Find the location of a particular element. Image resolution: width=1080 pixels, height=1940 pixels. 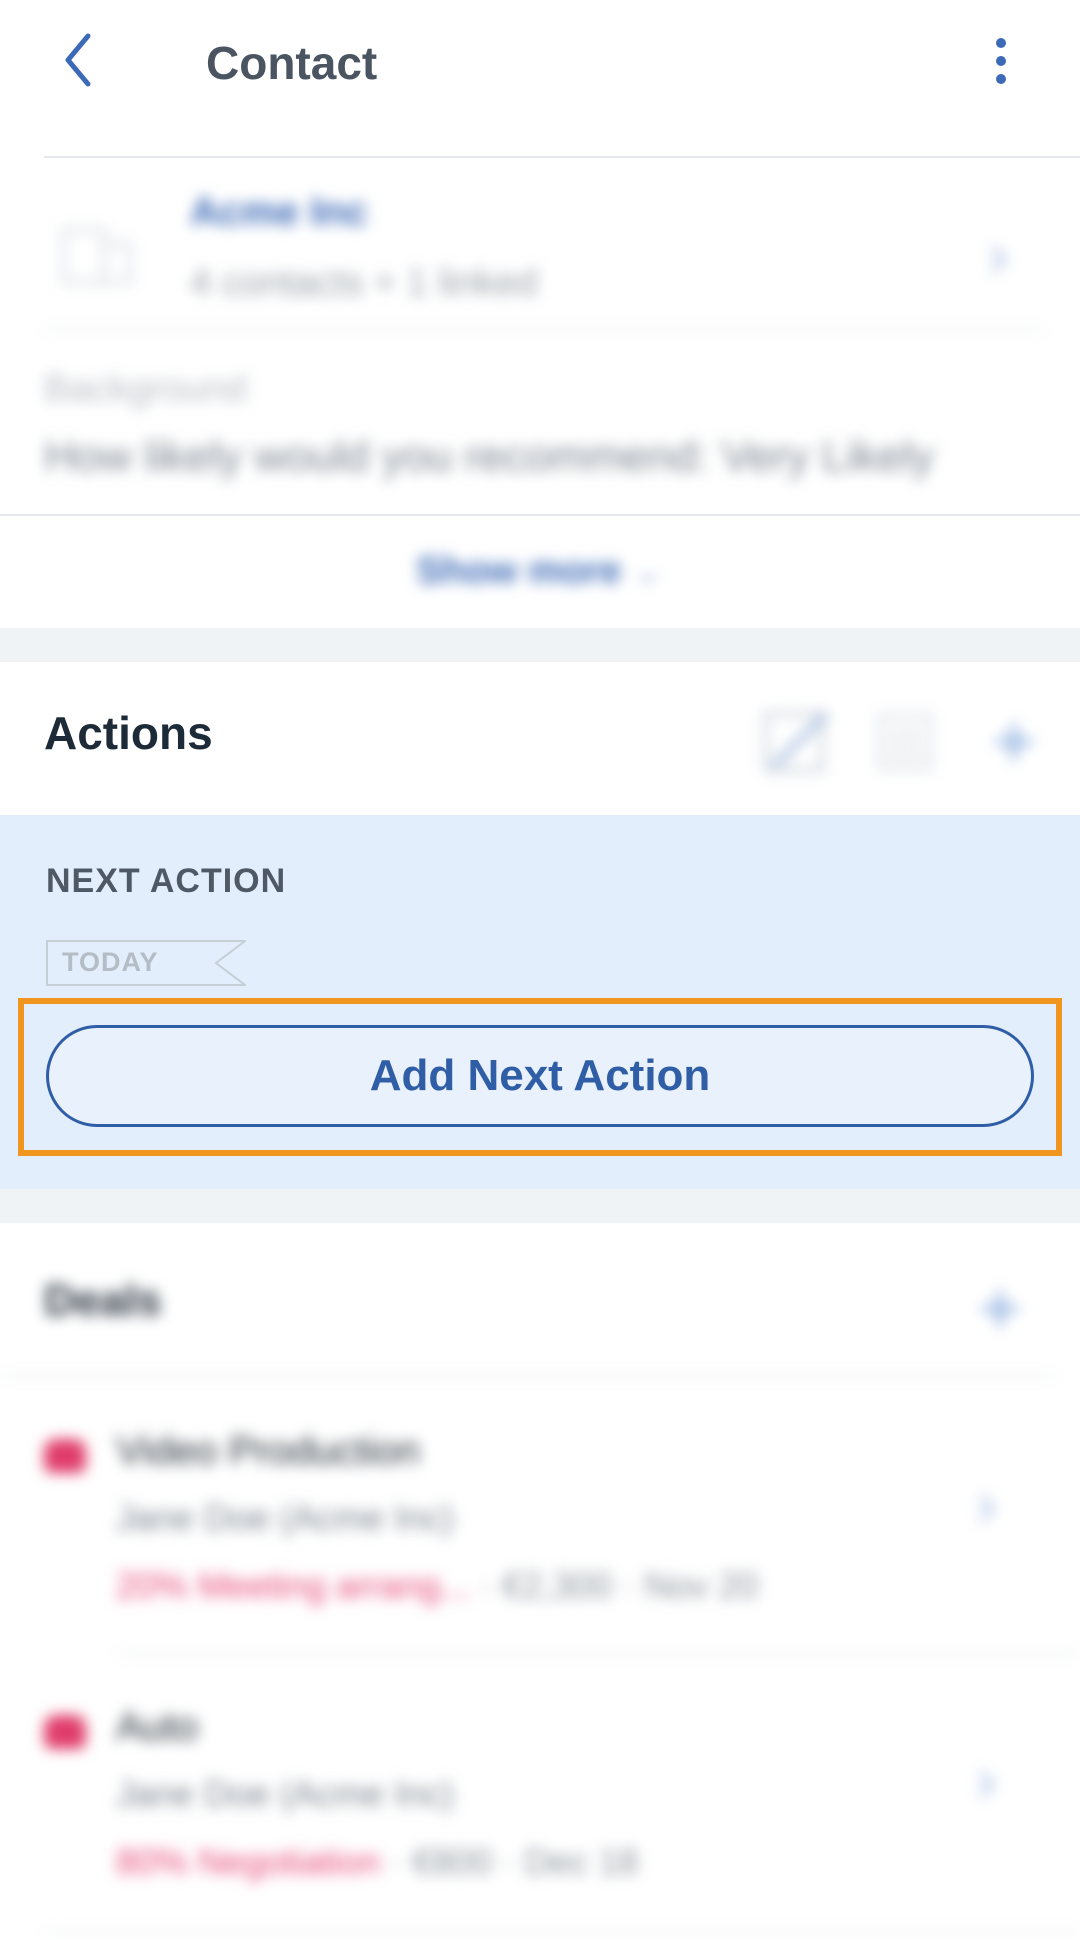

more-vertical-icon is located at coordinates (1001, 43).